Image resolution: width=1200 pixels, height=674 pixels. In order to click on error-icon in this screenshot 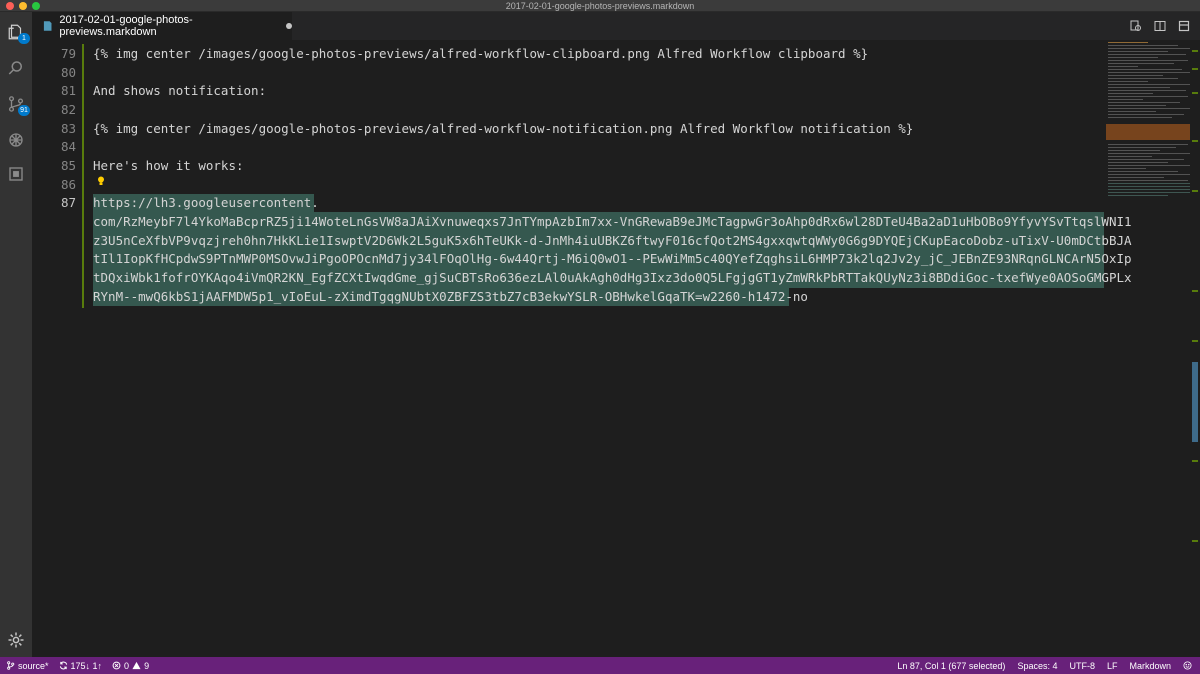, I will do `click(116, 665)`.